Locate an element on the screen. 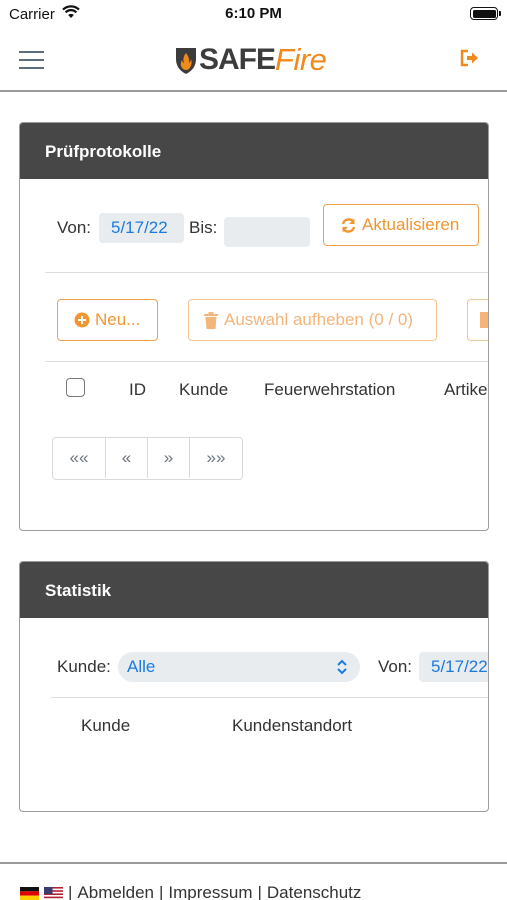 The height and width of the screenshot is (900, 507). column-header-feuerwehrstation: Feuerwehrstation is located at coordinates (329, 390).